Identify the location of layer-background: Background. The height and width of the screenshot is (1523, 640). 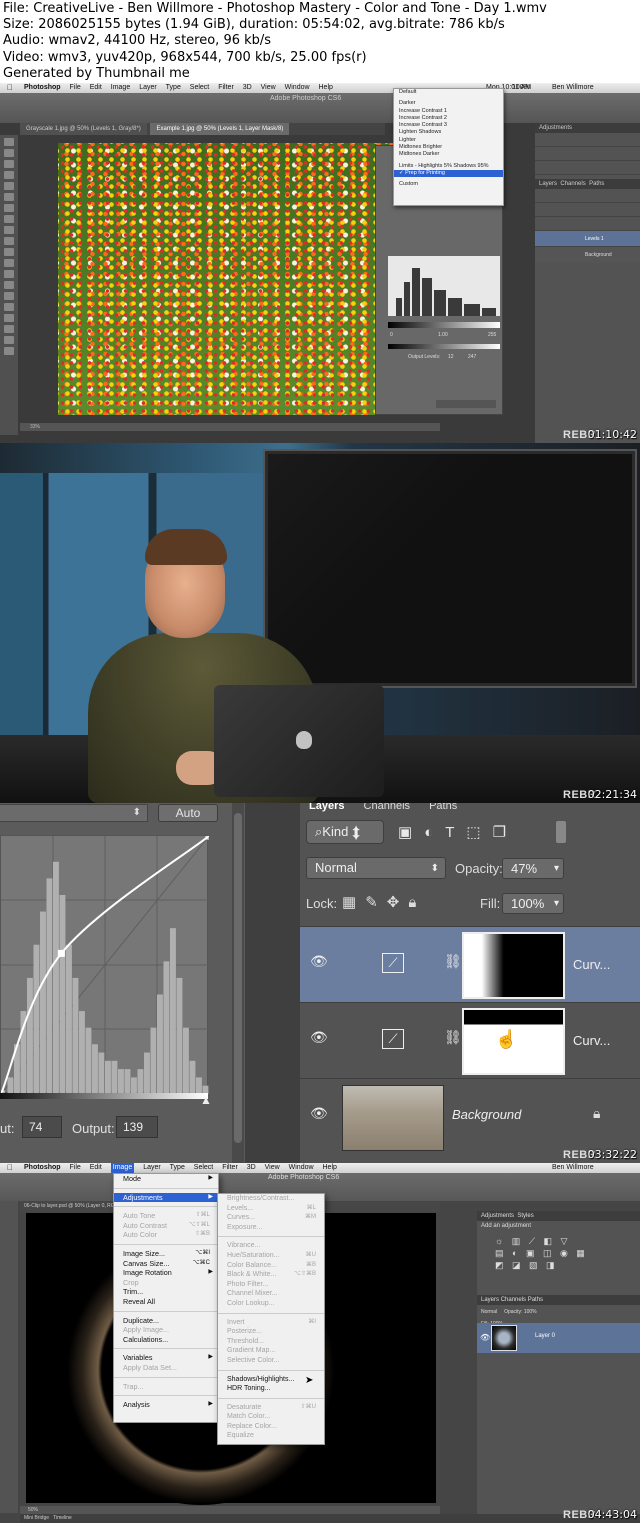
(587, 255).